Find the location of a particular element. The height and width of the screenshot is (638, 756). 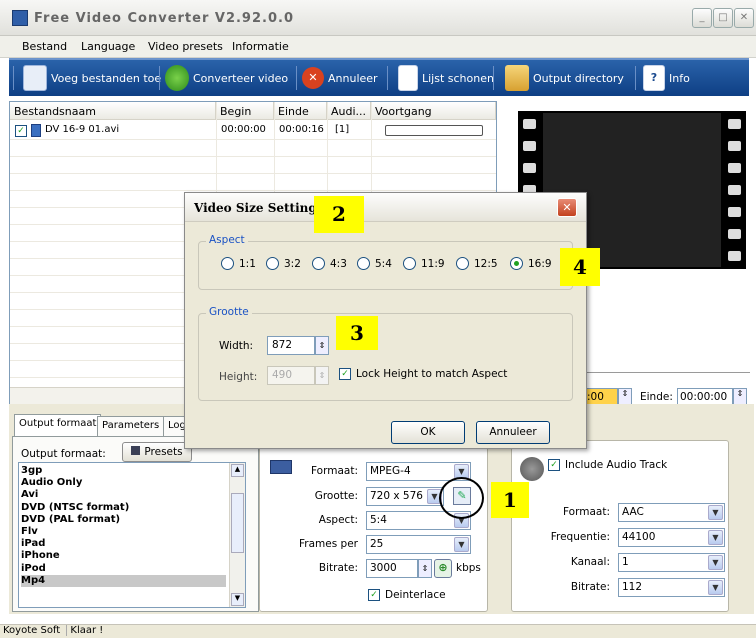

status-bar: Koyote Soft Klaar ! is located at coordinates (378, 631).